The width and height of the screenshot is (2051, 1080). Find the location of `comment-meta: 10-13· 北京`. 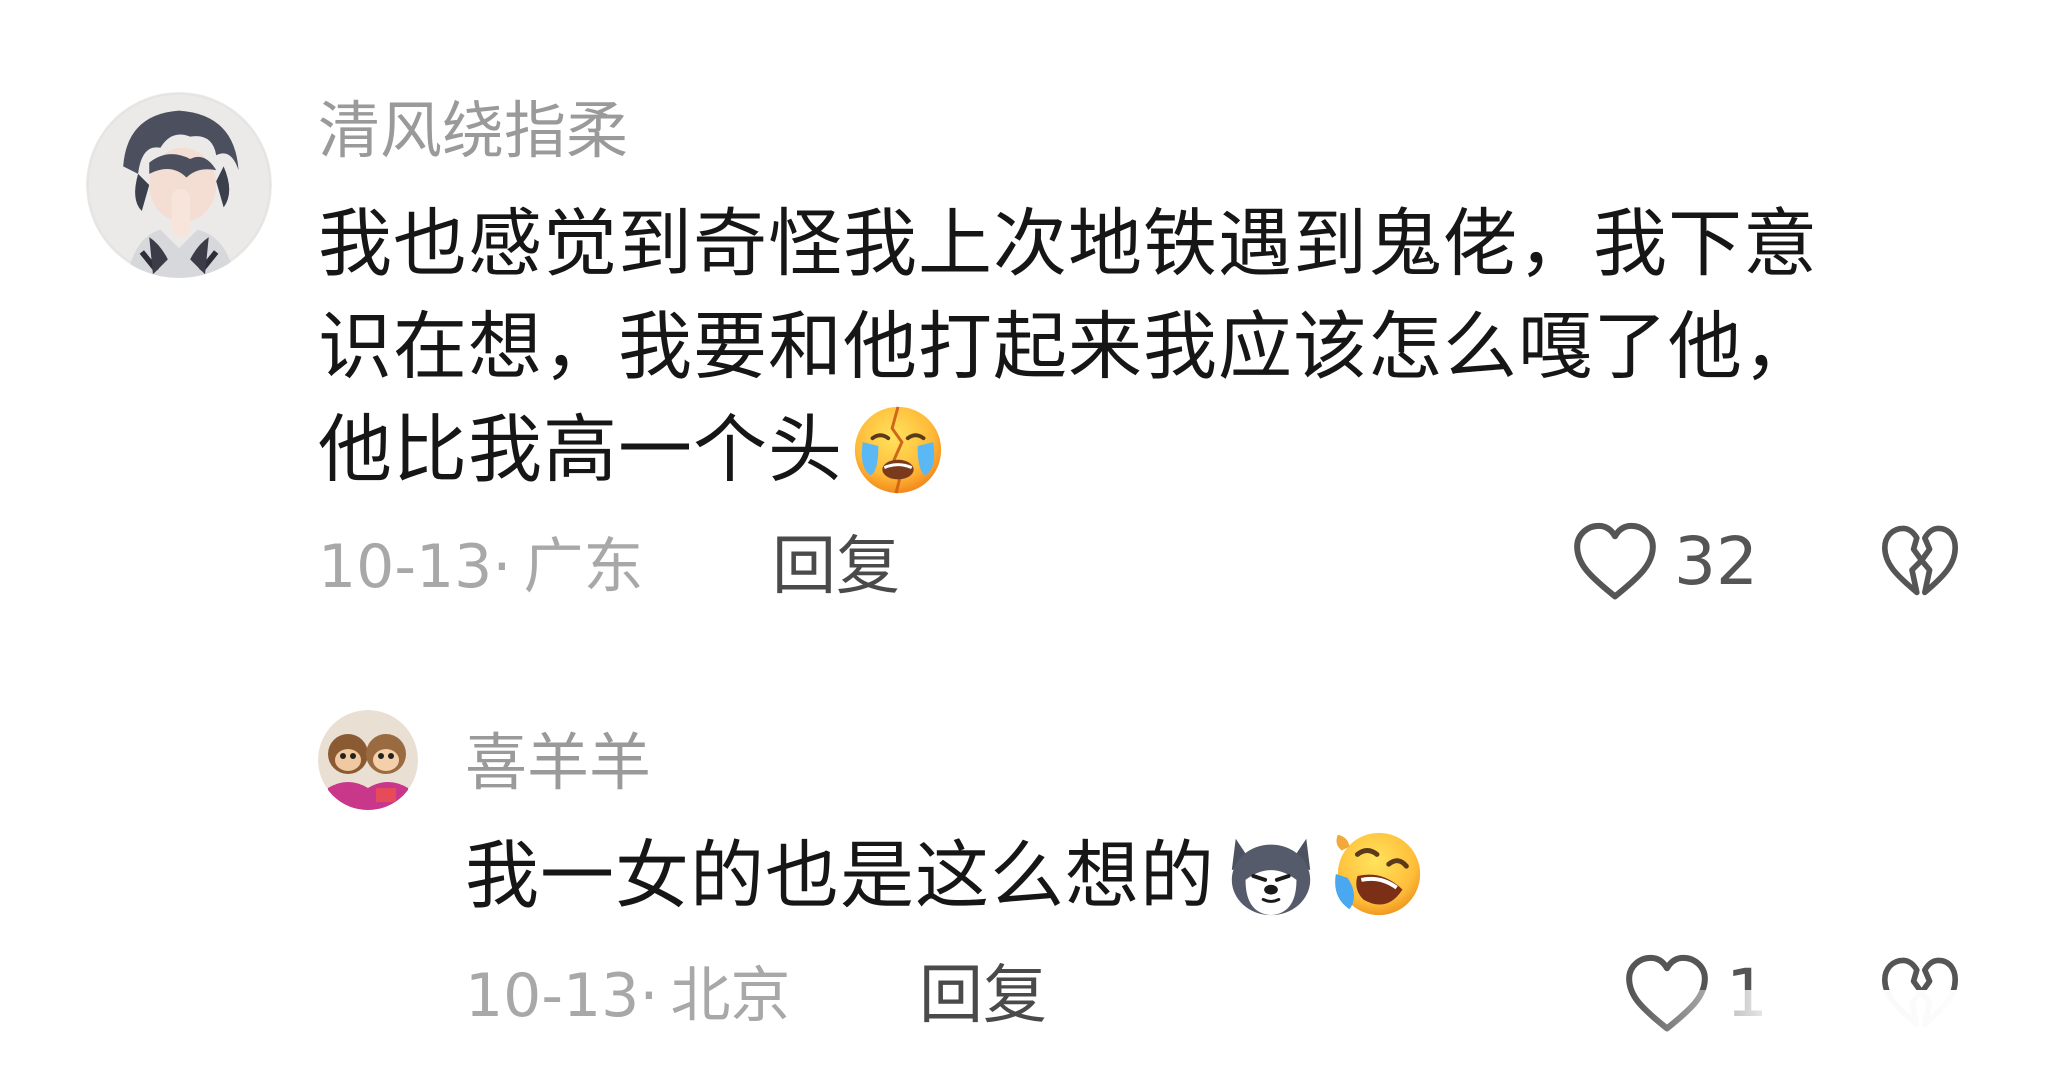

comment-meta: 10-13· 北京 is located at coordinates (627, 996).